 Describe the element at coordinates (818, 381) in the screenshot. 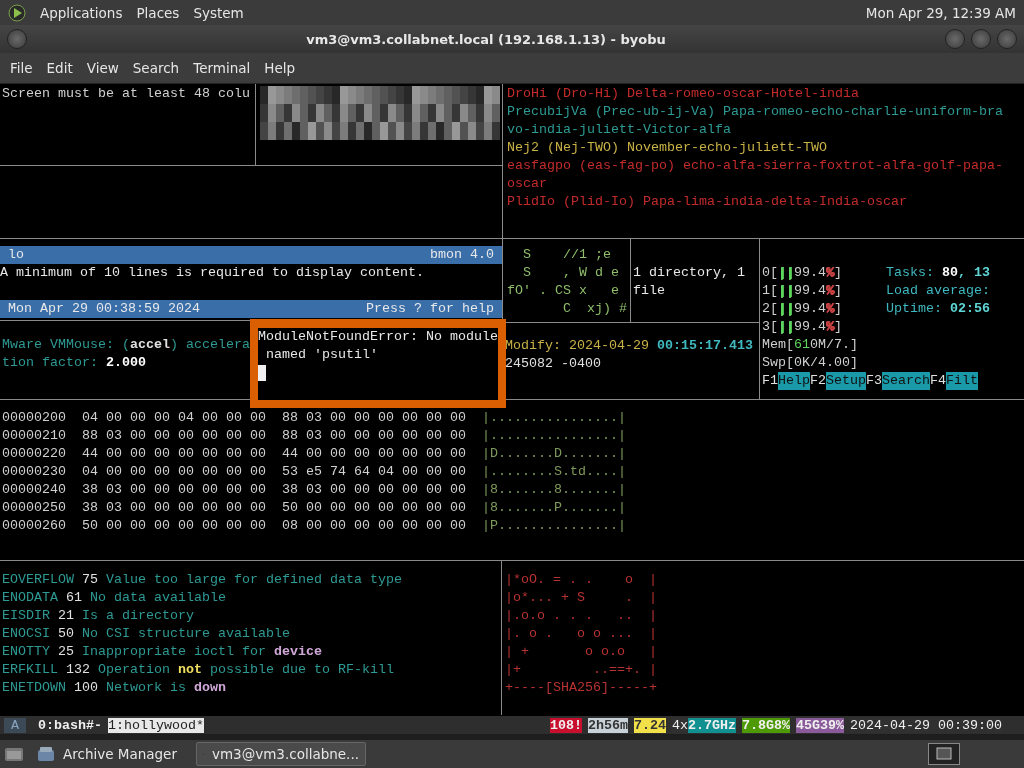

I see `function-key: F2` at that location.